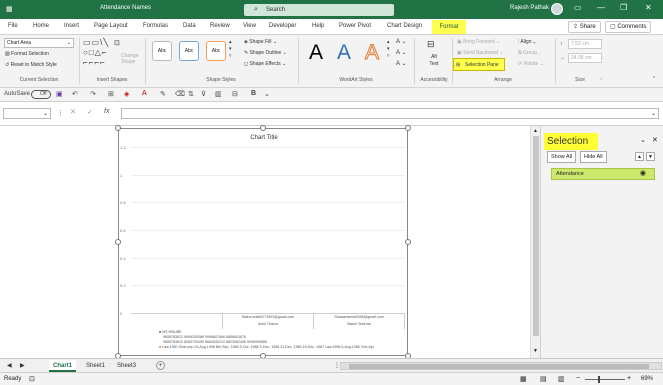 The height and width of the screenshot is (385, 663). Describe the element at coordinates (585, 44) in the screenshot. I see `height-input: 7.52 cm` at that location.